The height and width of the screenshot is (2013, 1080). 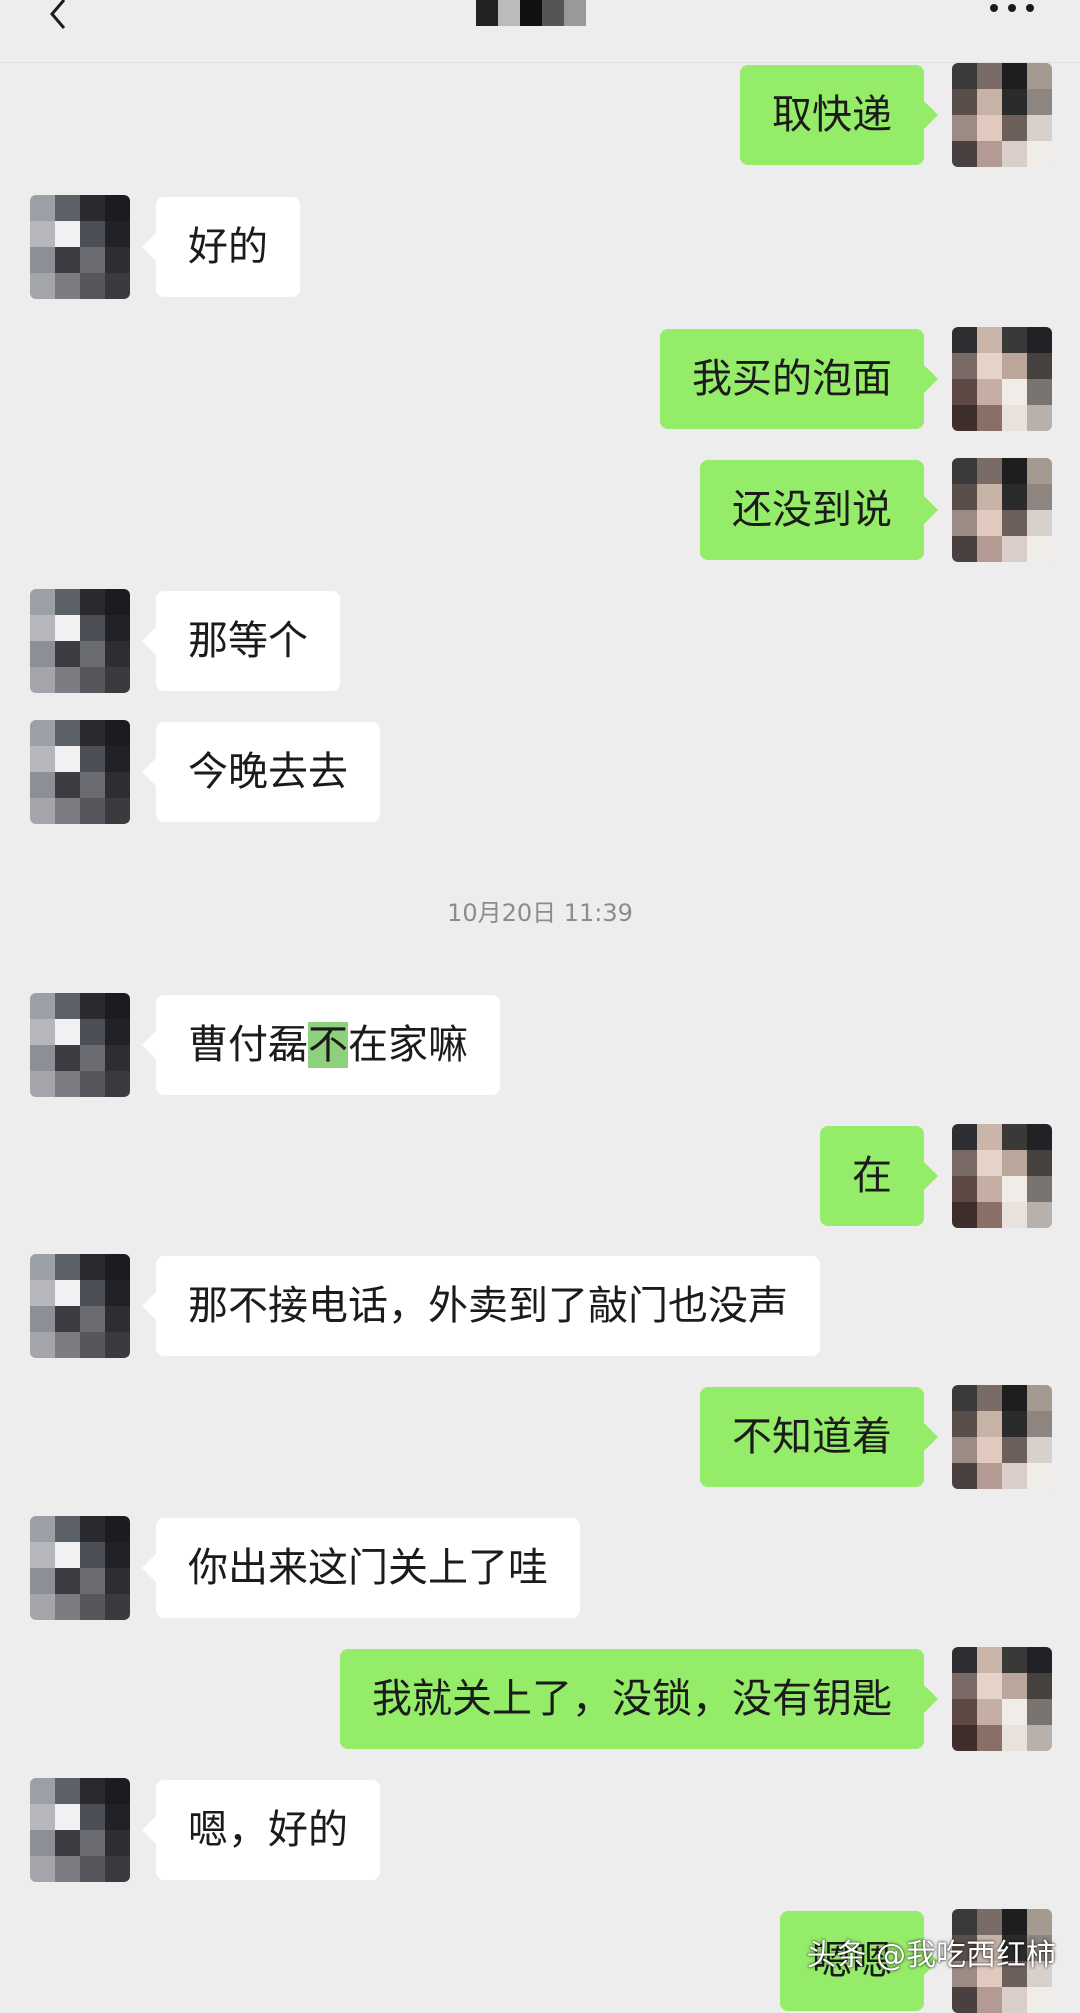 I want to click on outgoing-message: 取快递, so click(x=839, y=115).